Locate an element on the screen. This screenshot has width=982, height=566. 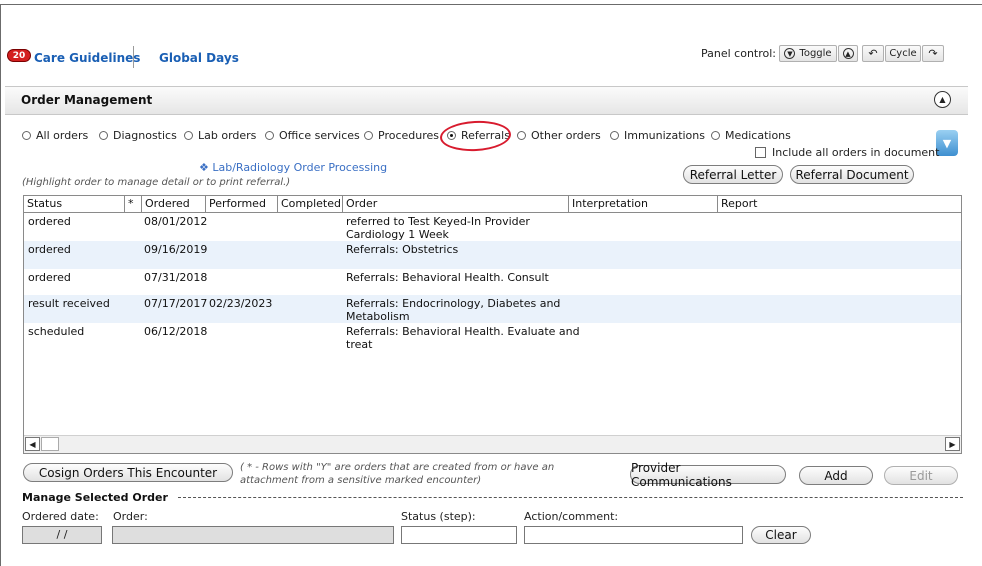
section-divider is located at coordinates (570, 497).